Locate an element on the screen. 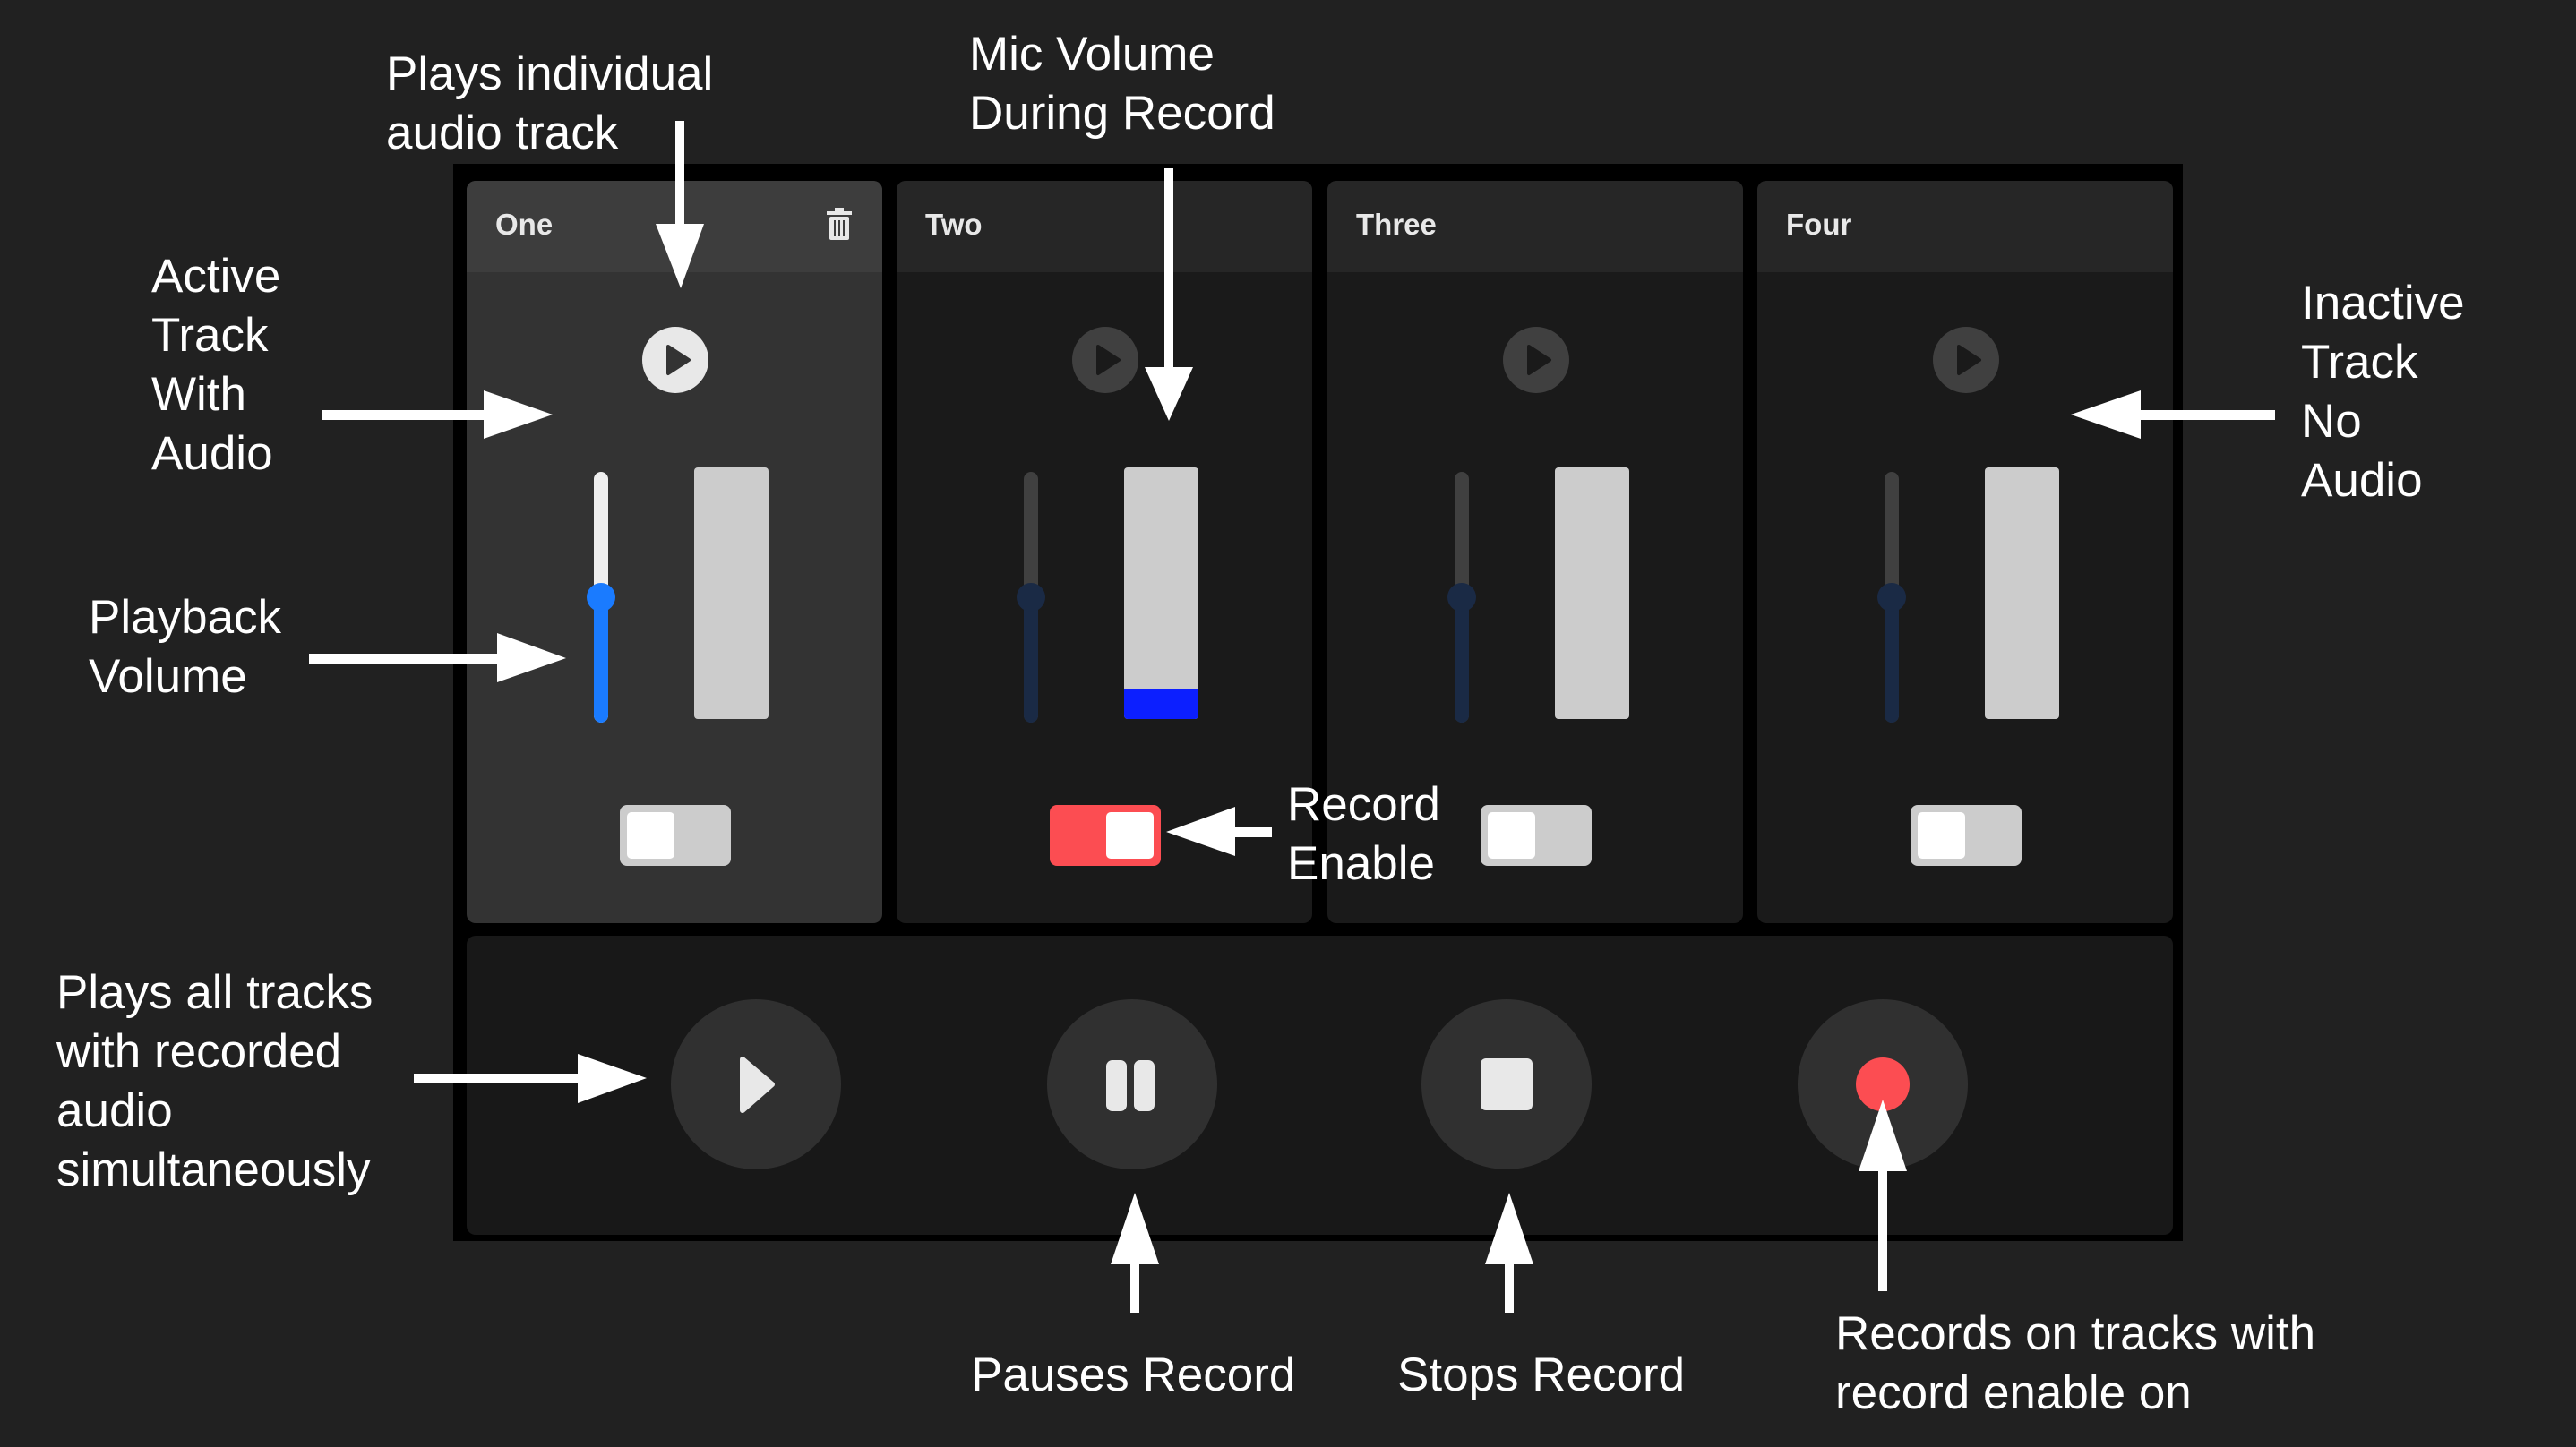  track-header: One is located at coordinates (674, 226).